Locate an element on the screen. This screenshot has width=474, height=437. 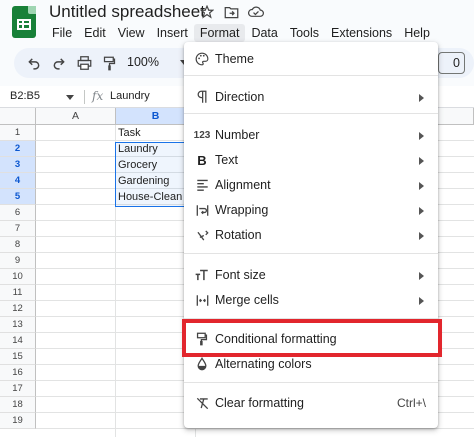
menu-item-direction: Direction is located at coordinates (311, 97).